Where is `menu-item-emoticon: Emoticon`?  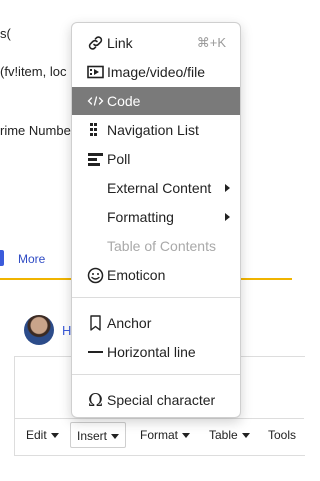
menu-item-emoticon: Emoticon is located at coordinates (156, 275).